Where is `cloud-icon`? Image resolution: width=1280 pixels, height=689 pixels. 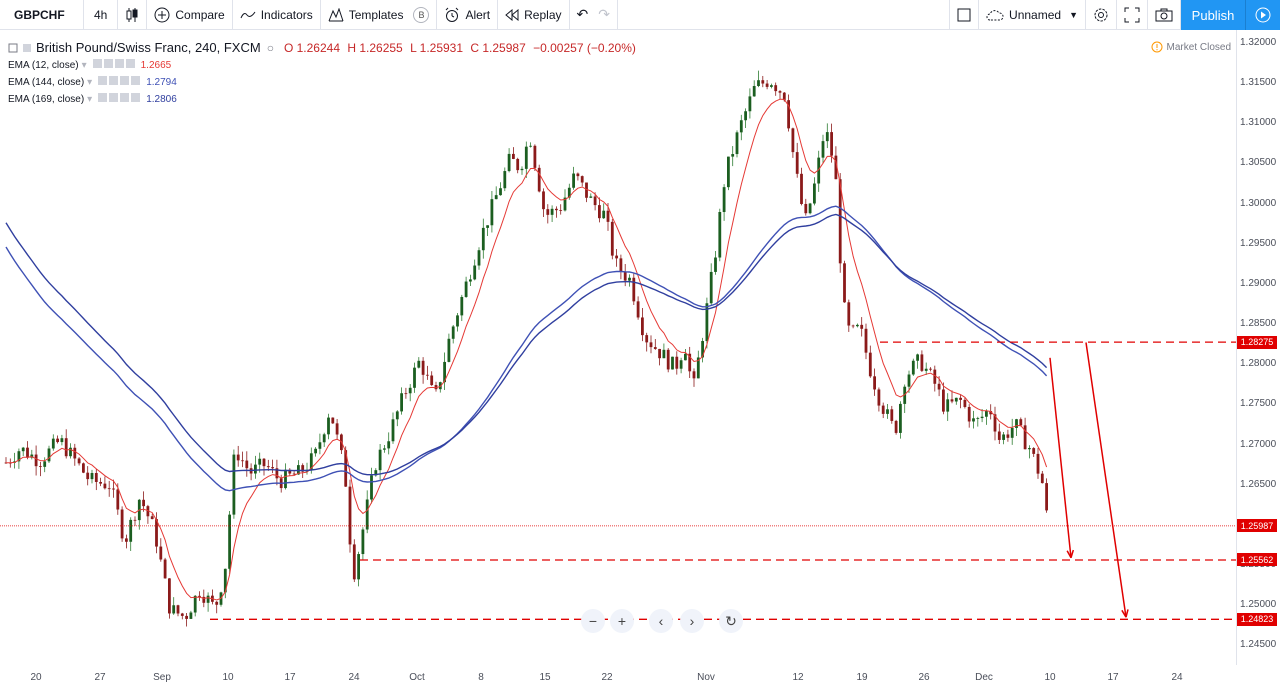
cloud-icon is located at coordinates (995, 15).